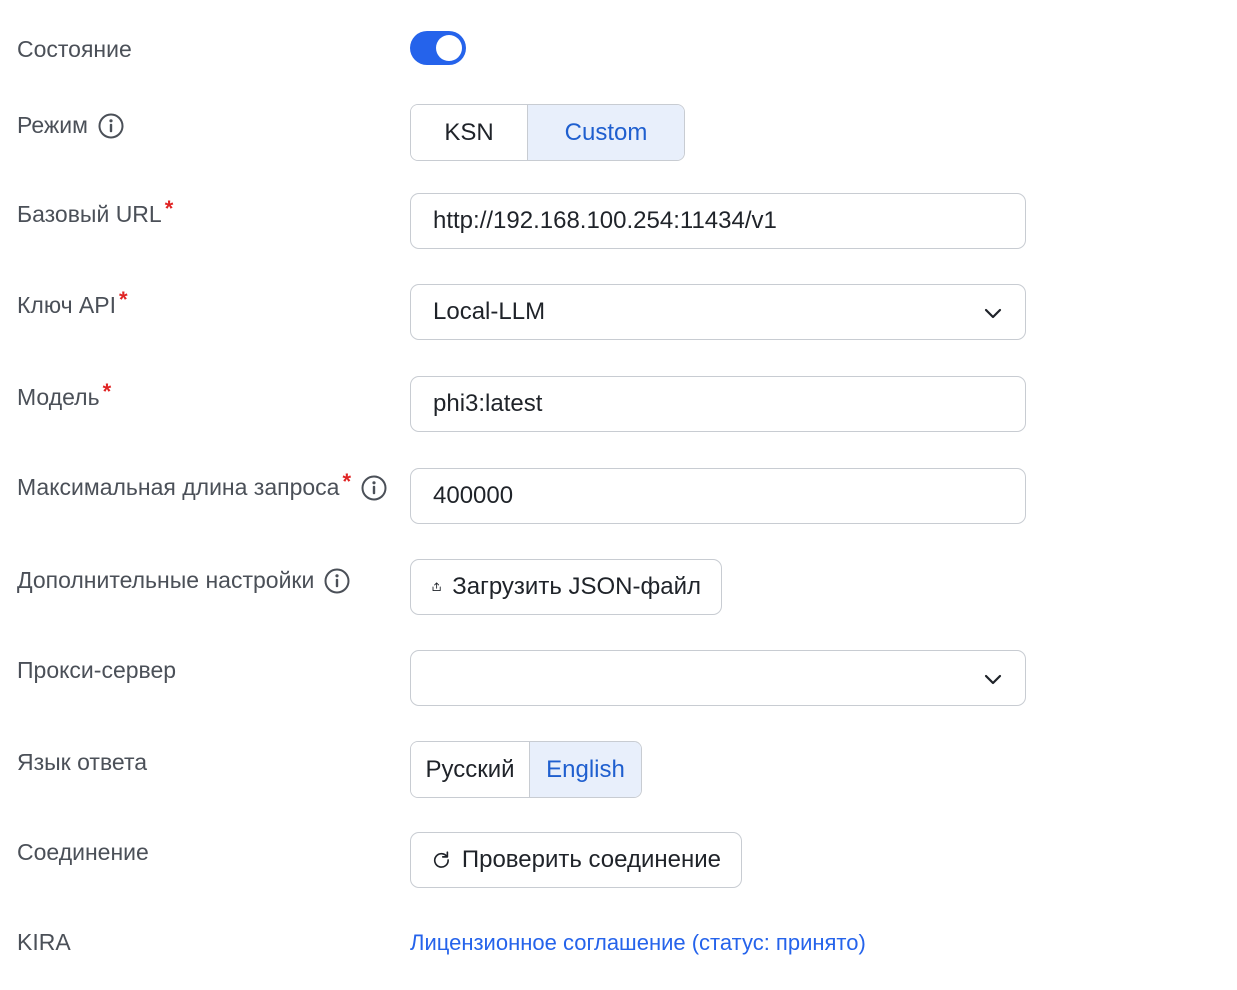  I want to click on language-option-russian: Русский, so click(470, 769).